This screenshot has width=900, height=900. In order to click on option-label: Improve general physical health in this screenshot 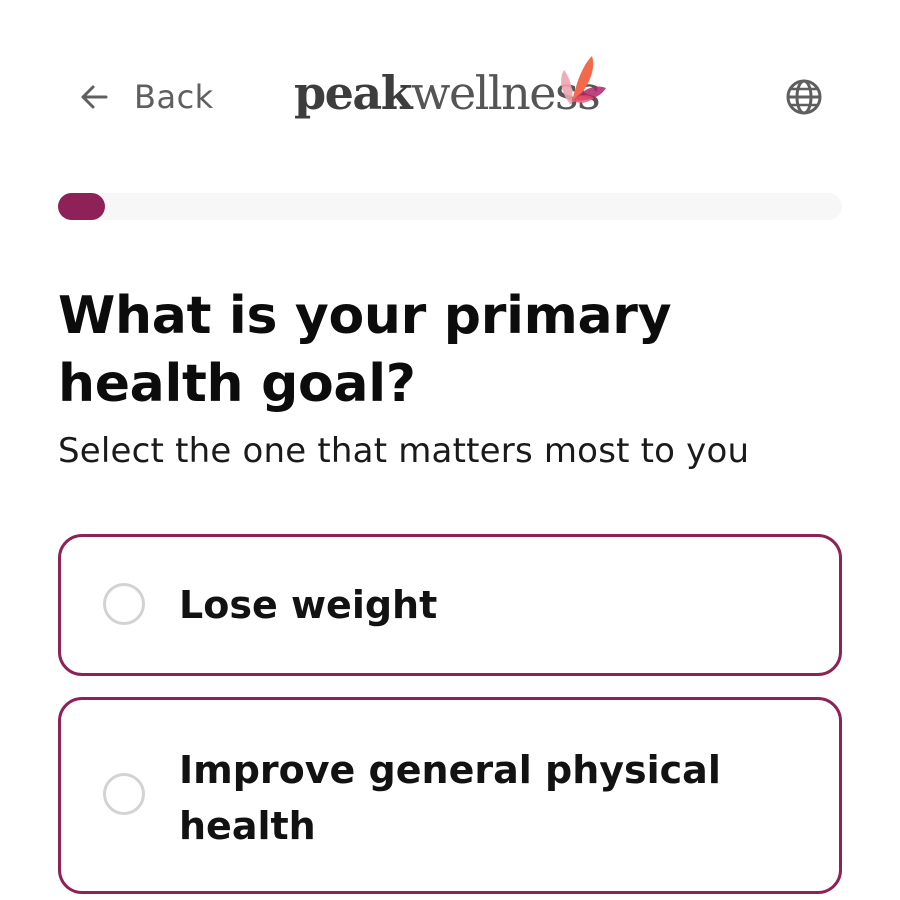, I will do `click(450, 798)`.